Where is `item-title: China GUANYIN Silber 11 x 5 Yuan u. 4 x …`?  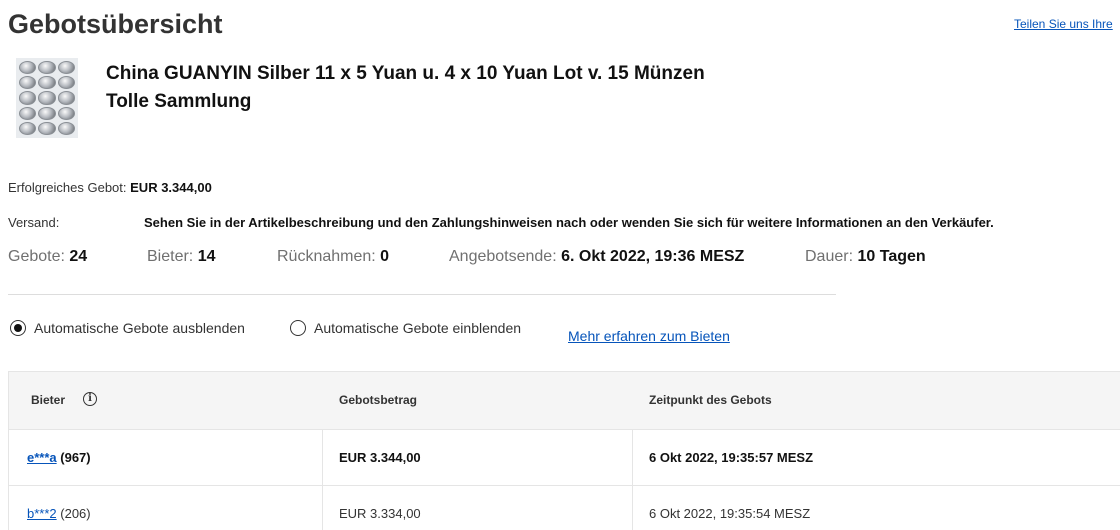
item-title: China GUANYIN Silber 11 x 5 Yuan u. 4 x … is located at coordinates (406, 88).